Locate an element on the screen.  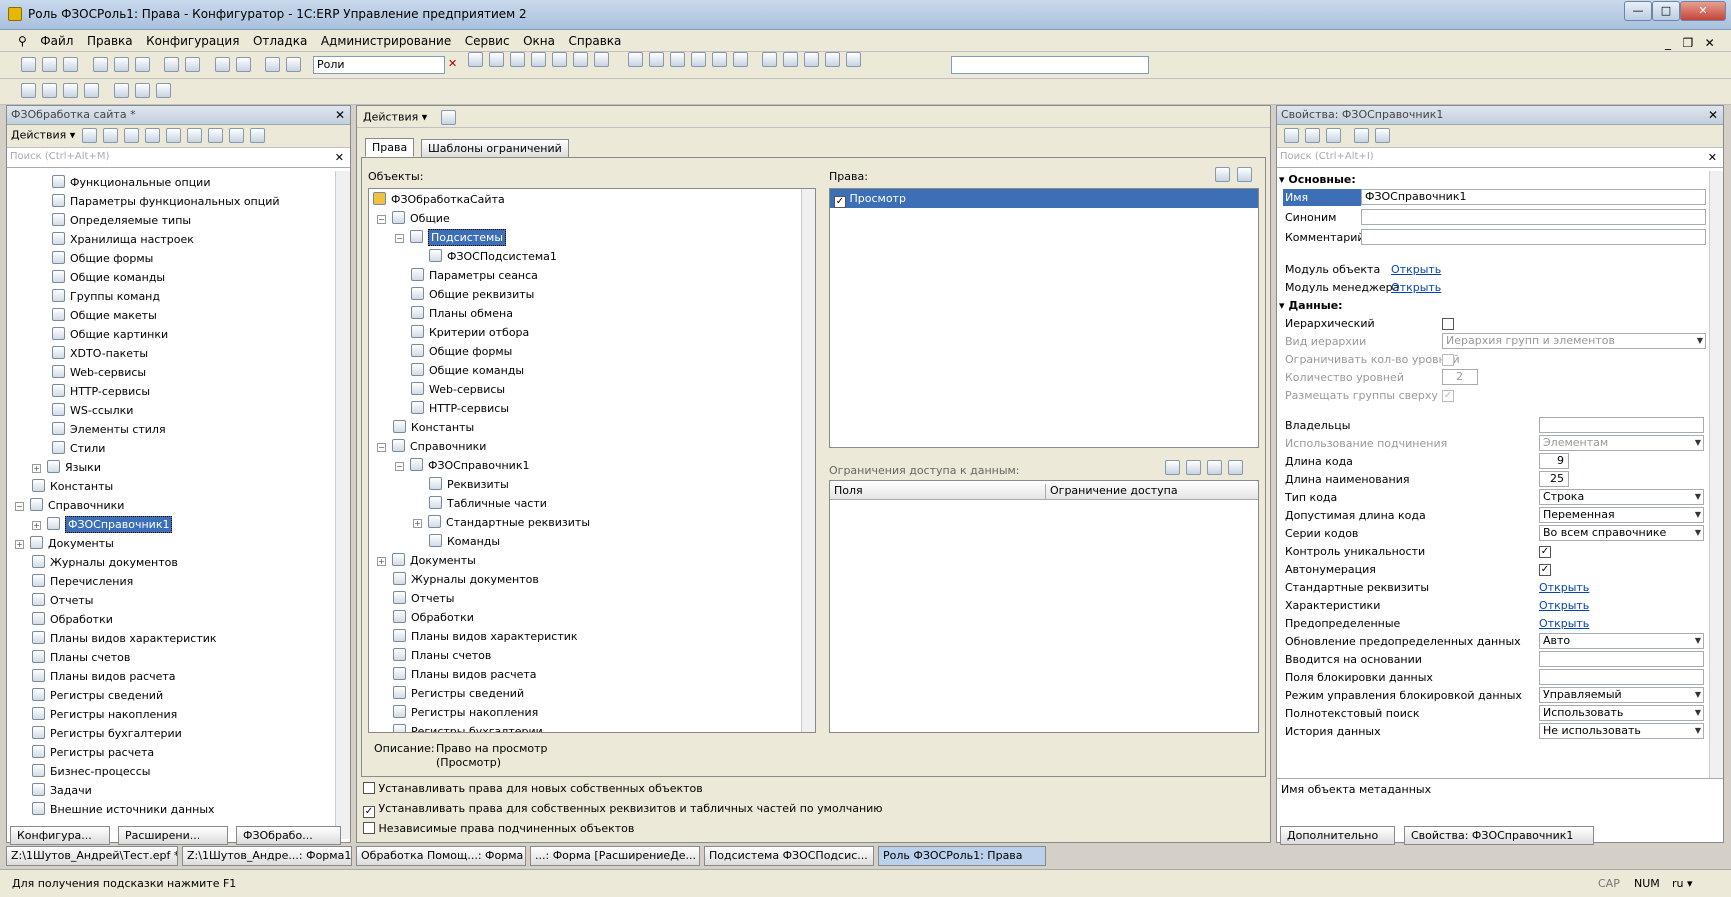
print-icon is located at coordinates (171, 64).